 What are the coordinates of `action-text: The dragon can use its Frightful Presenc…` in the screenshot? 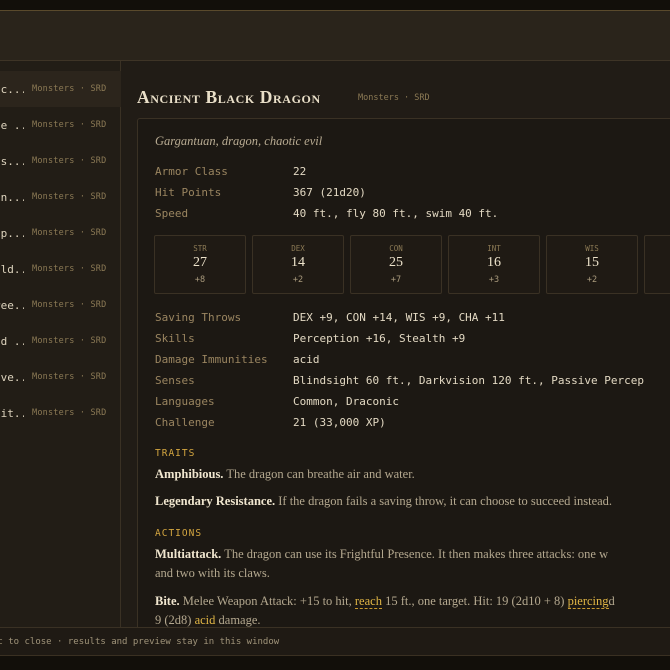 It's located at (416, 554).